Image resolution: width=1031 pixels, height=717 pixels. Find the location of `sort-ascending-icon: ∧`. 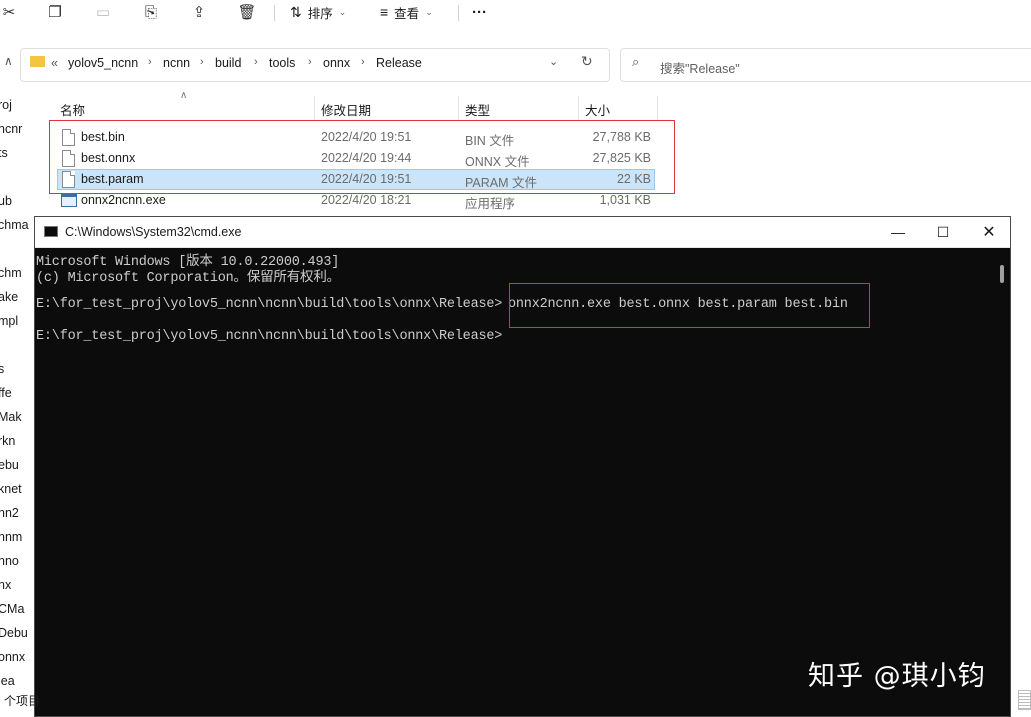

sort-ascending-icon: ∧ is located at coordinates (184, 95).